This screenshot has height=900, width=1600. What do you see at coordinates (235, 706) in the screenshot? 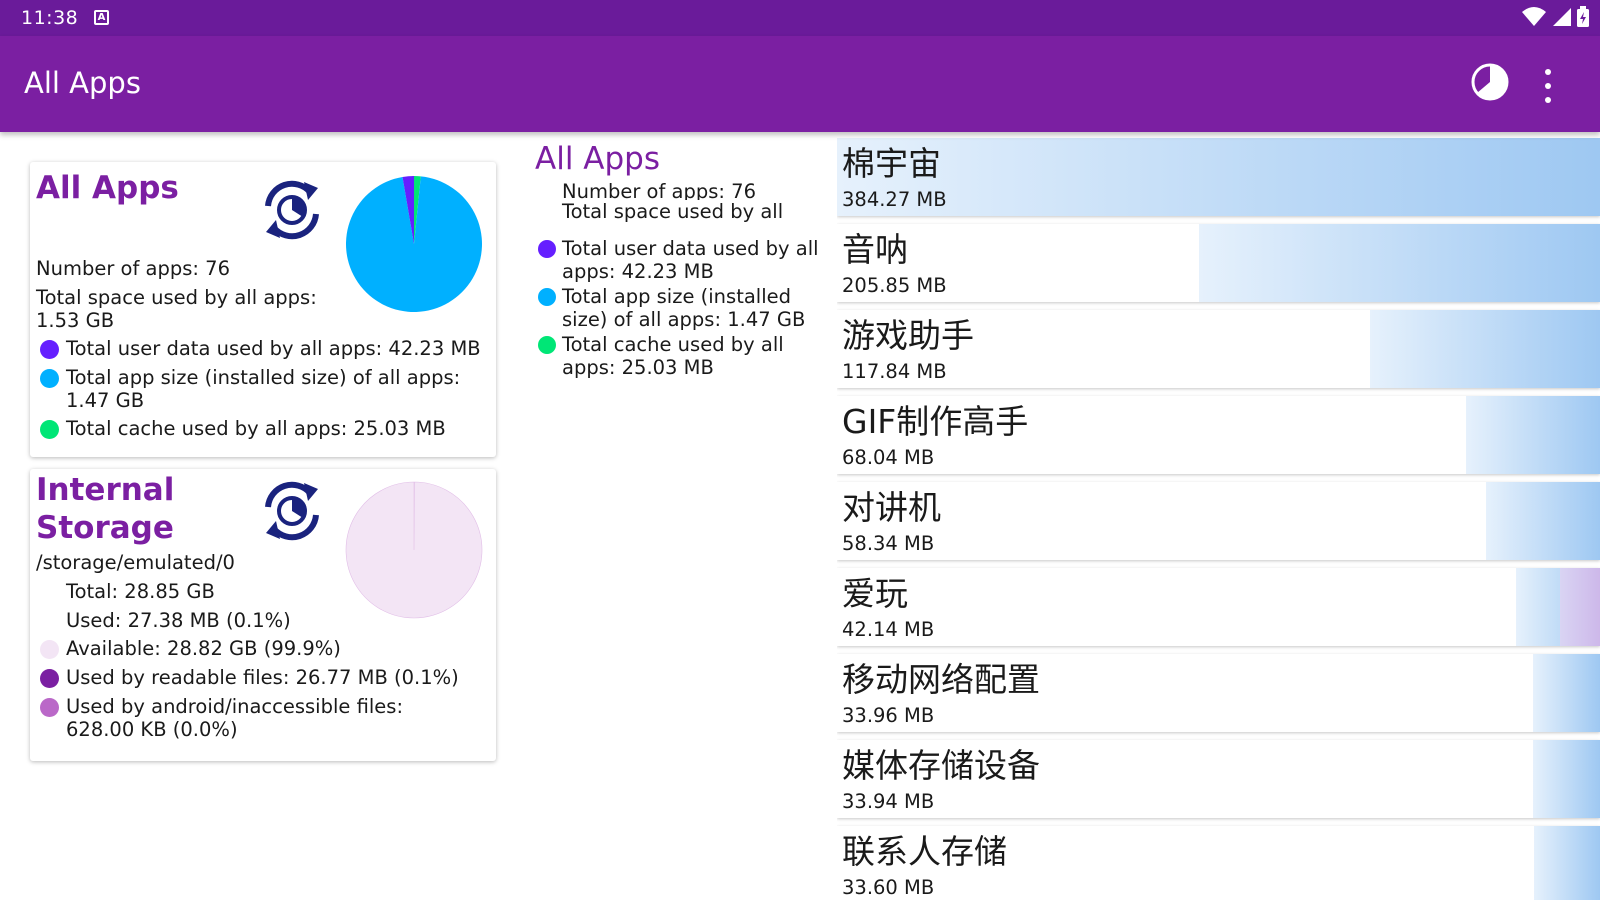
I see `storage-android: Used by android/inaccessible files:` at bounding box center [235, 706].